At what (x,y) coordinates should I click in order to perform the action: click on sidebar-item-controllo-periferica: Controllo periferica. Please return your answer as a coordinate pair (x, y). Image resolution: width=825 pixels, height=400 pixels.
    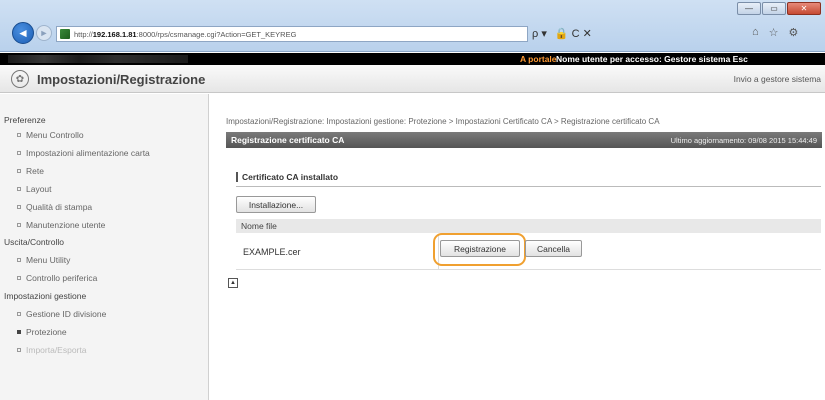
    Looking at the image, I should click on (57, 278).